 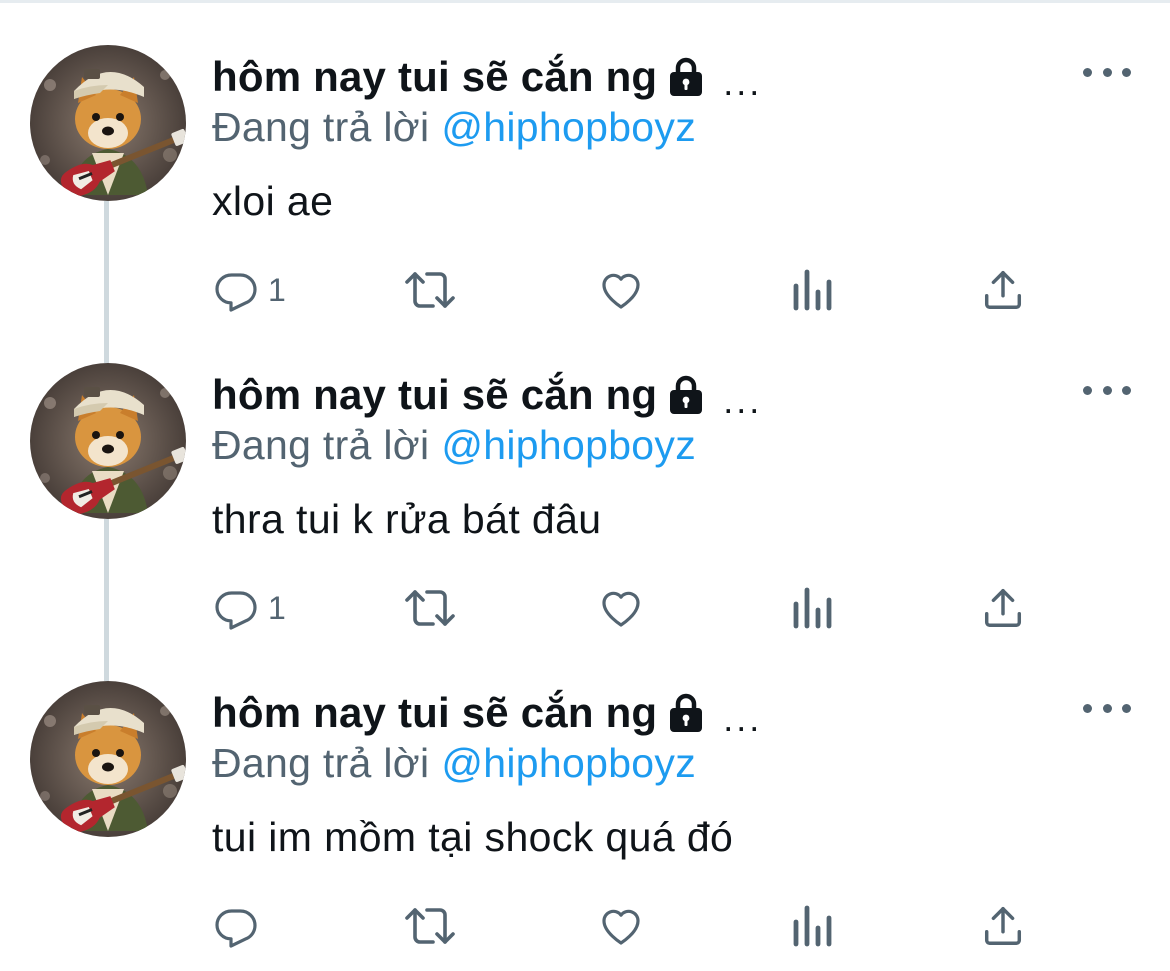 I want to click on reply-button, so click(x=240, y=926).